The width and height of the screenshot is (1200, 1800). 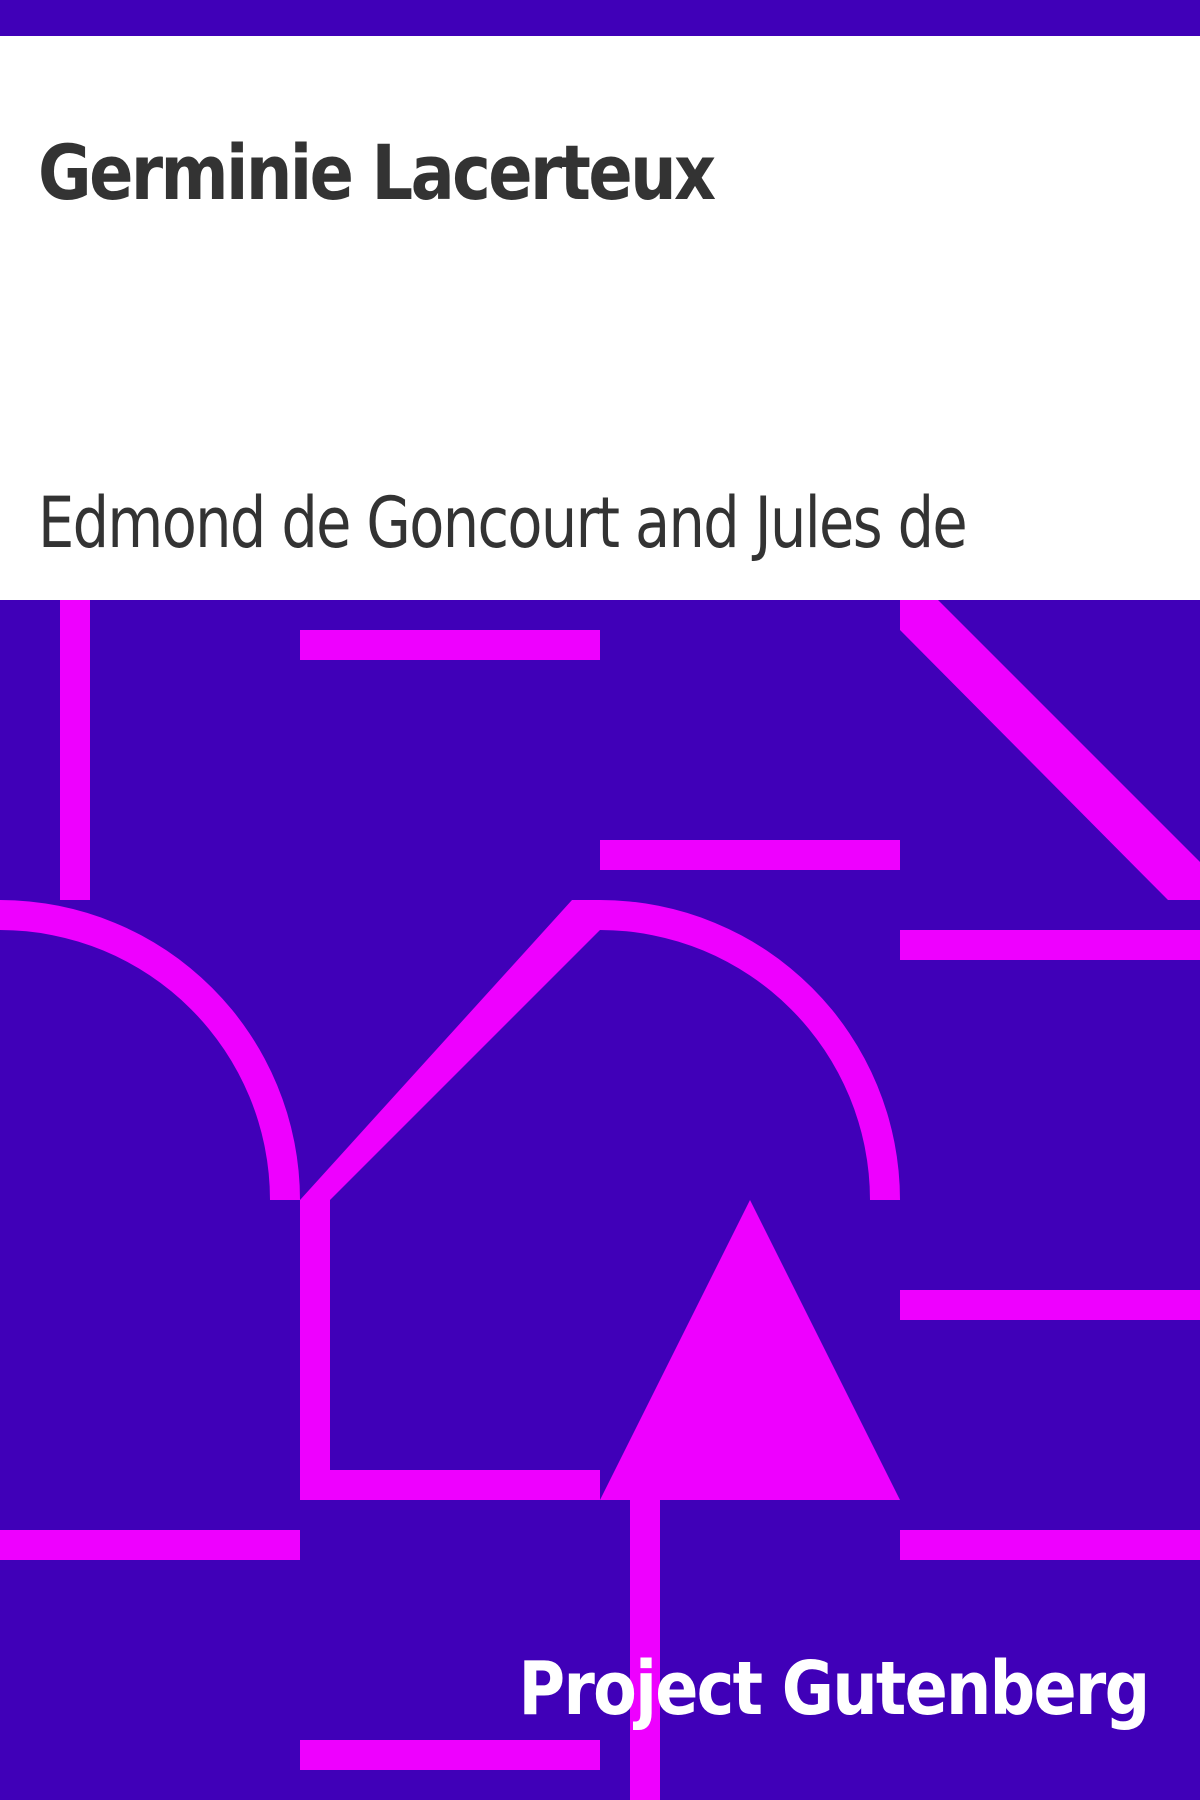 What do you see at coordinates (503, 523) in the screenshot?
I see `book-author: Edmond de Goncourt and Jules de` at bounding box center [503, 523].